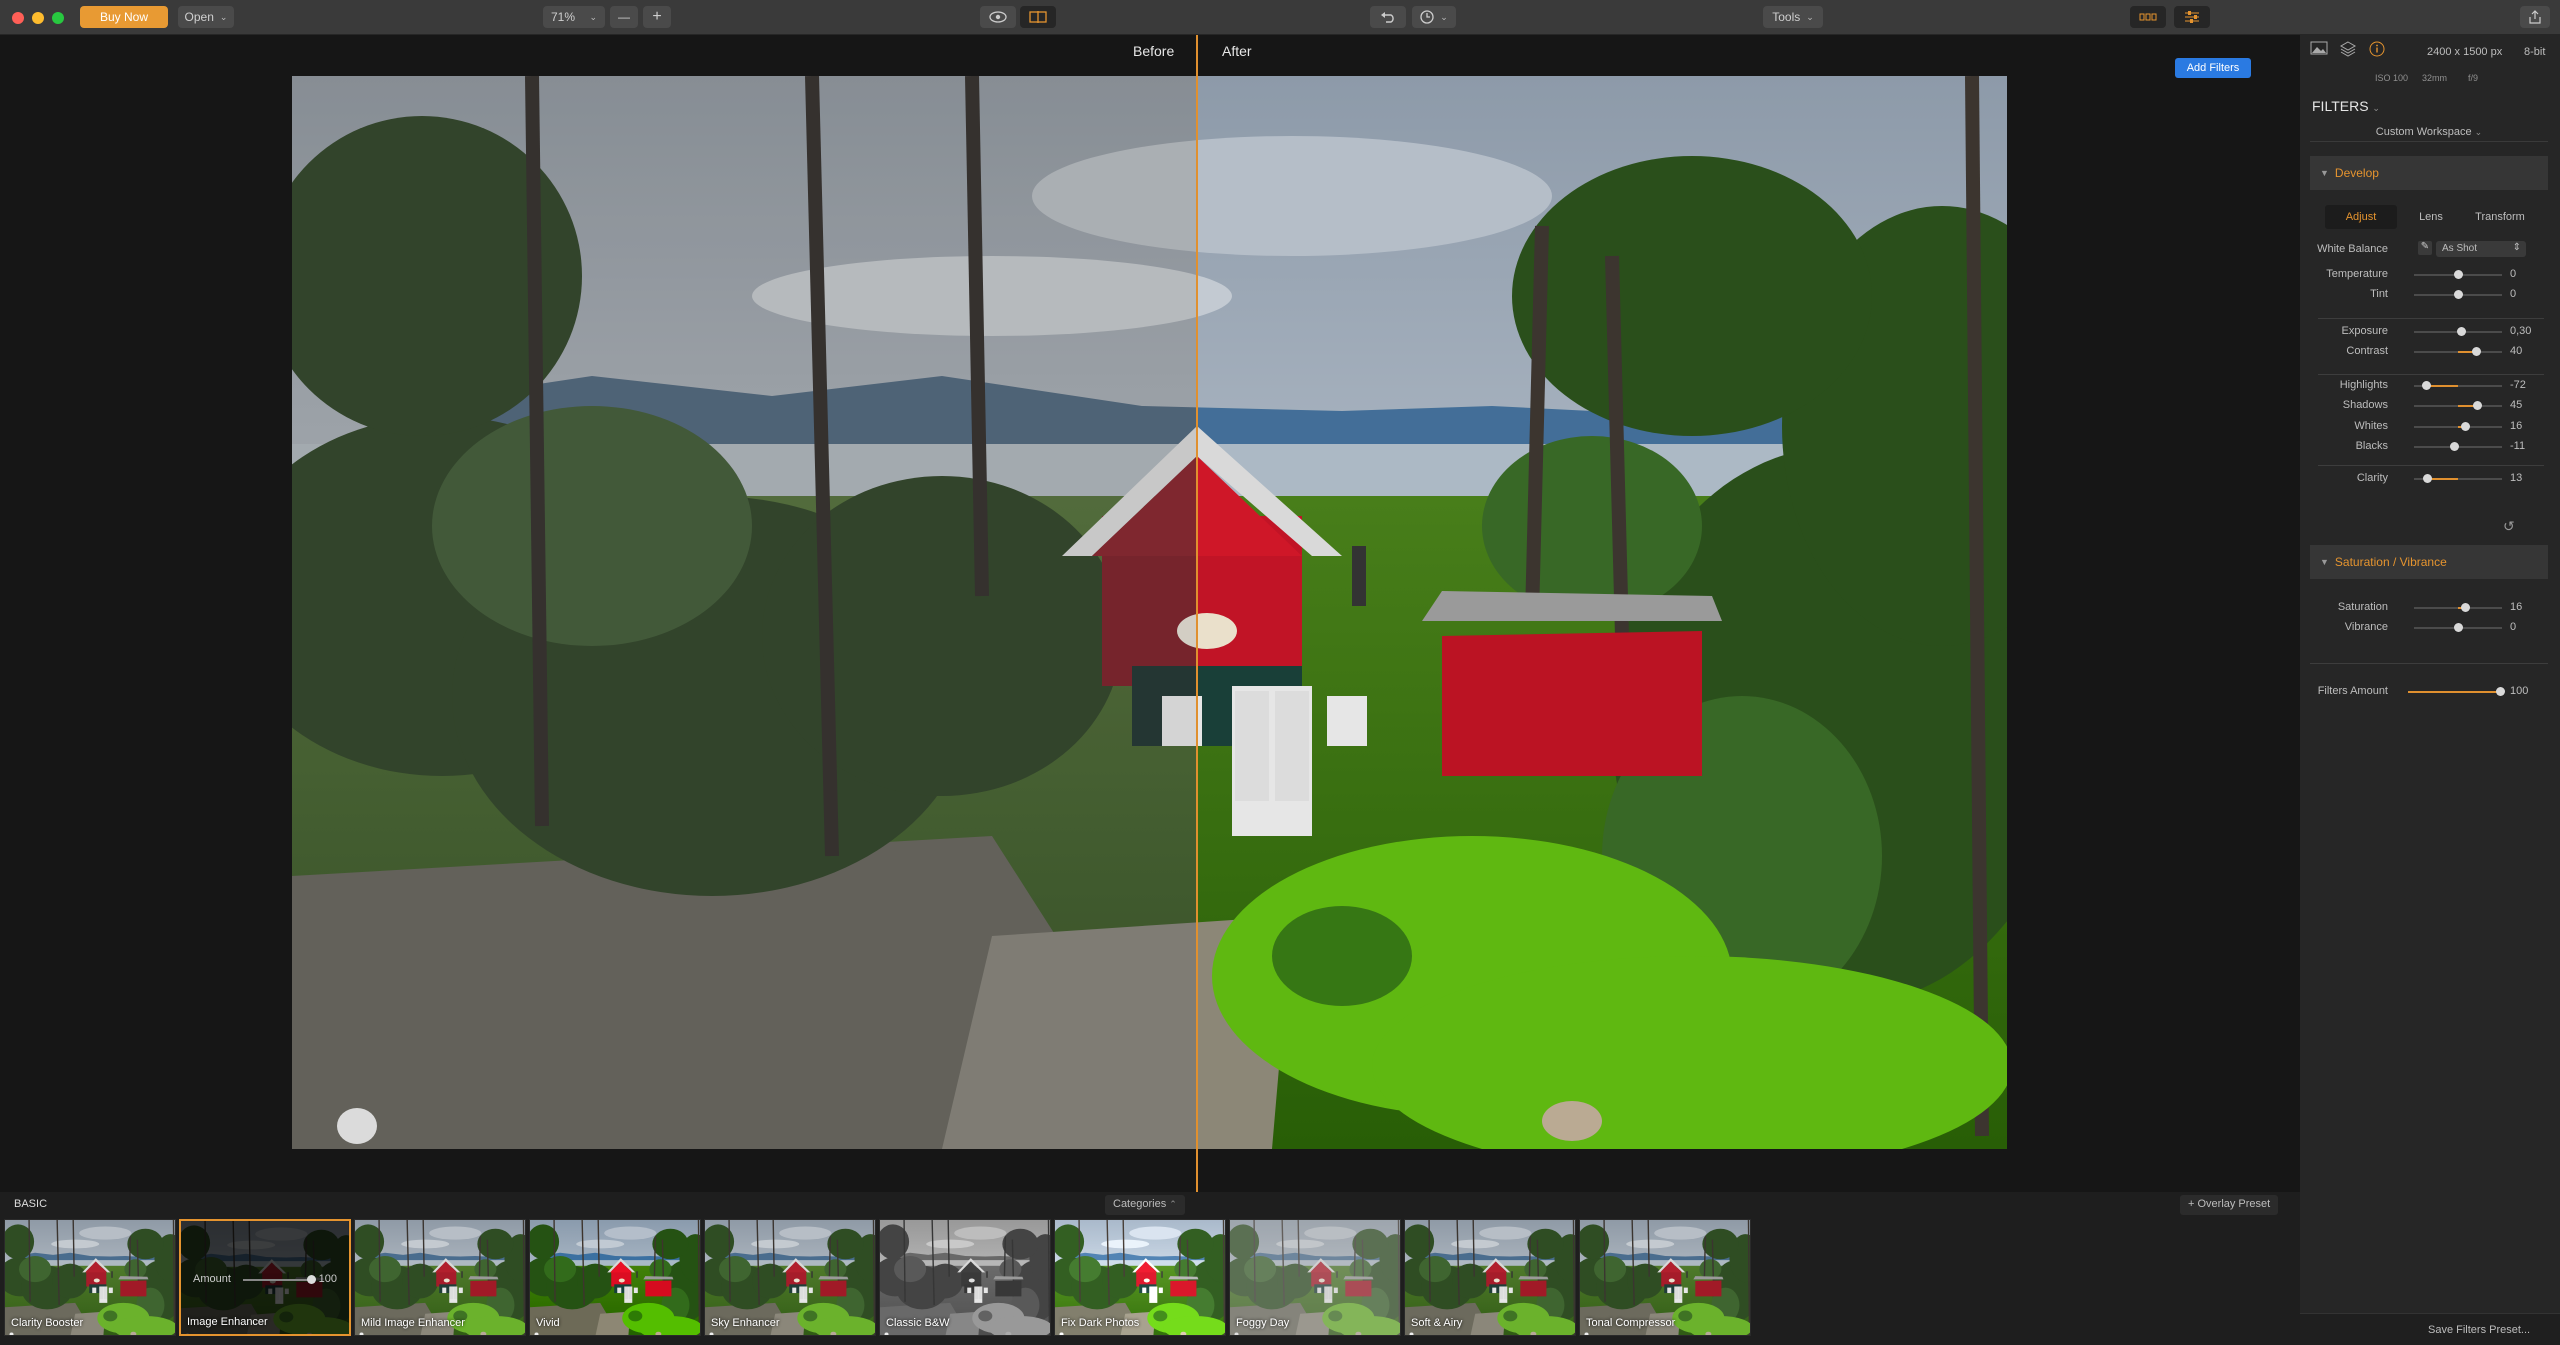  Describe the element at coordinates (2456, 691) in the screenshot. I see `filters-amount-track` at that location.